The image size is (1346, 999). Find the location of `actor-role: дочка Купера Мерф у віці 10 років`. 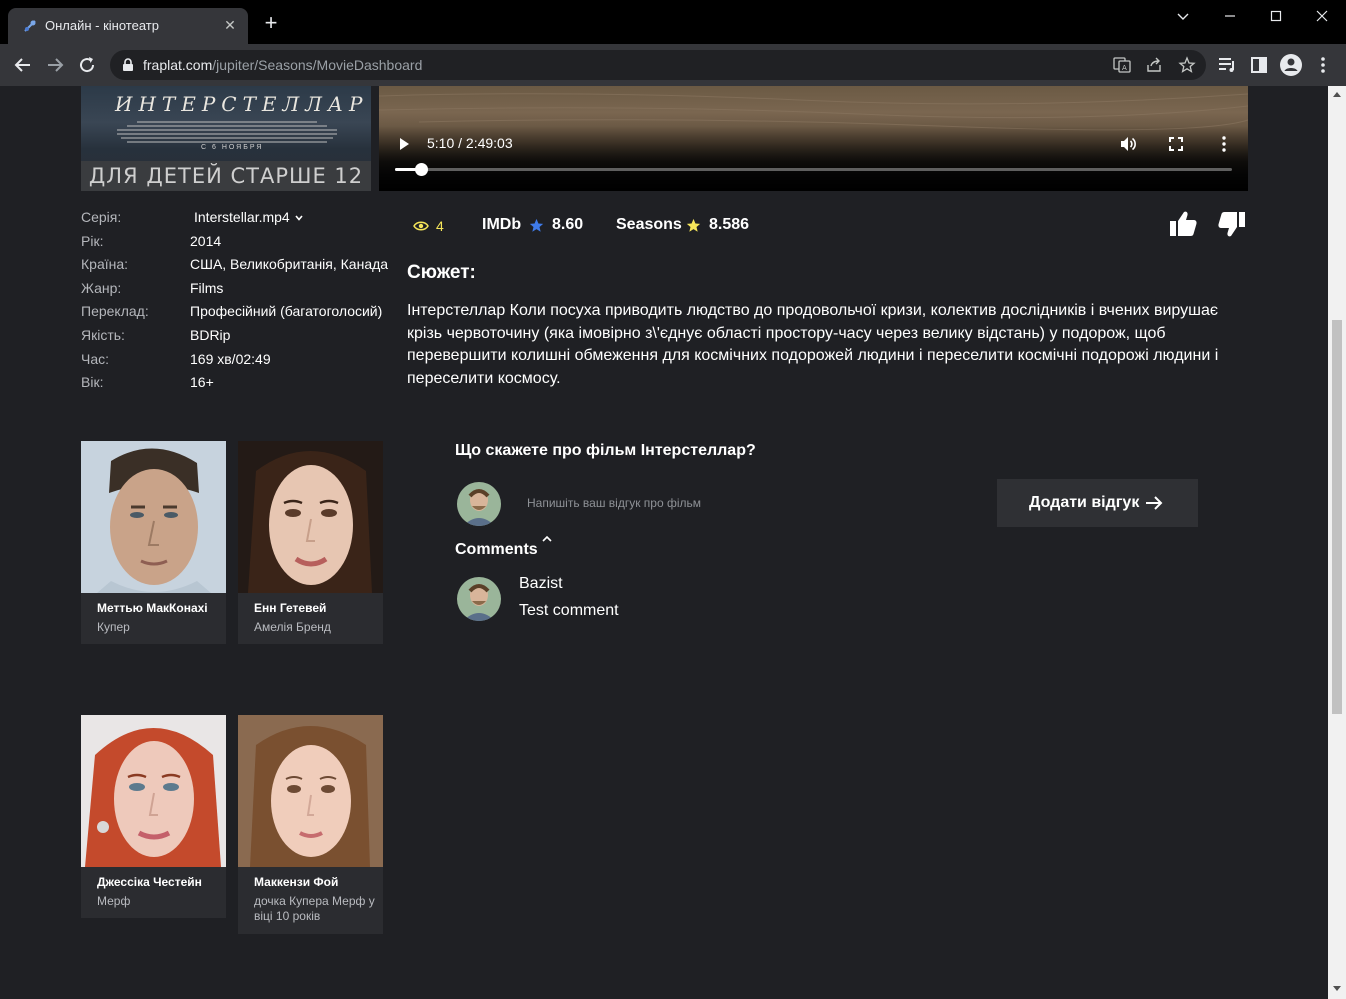

actor-role: дочка Купера Мерф у віці 10 років is located at coordinates (314, 908).